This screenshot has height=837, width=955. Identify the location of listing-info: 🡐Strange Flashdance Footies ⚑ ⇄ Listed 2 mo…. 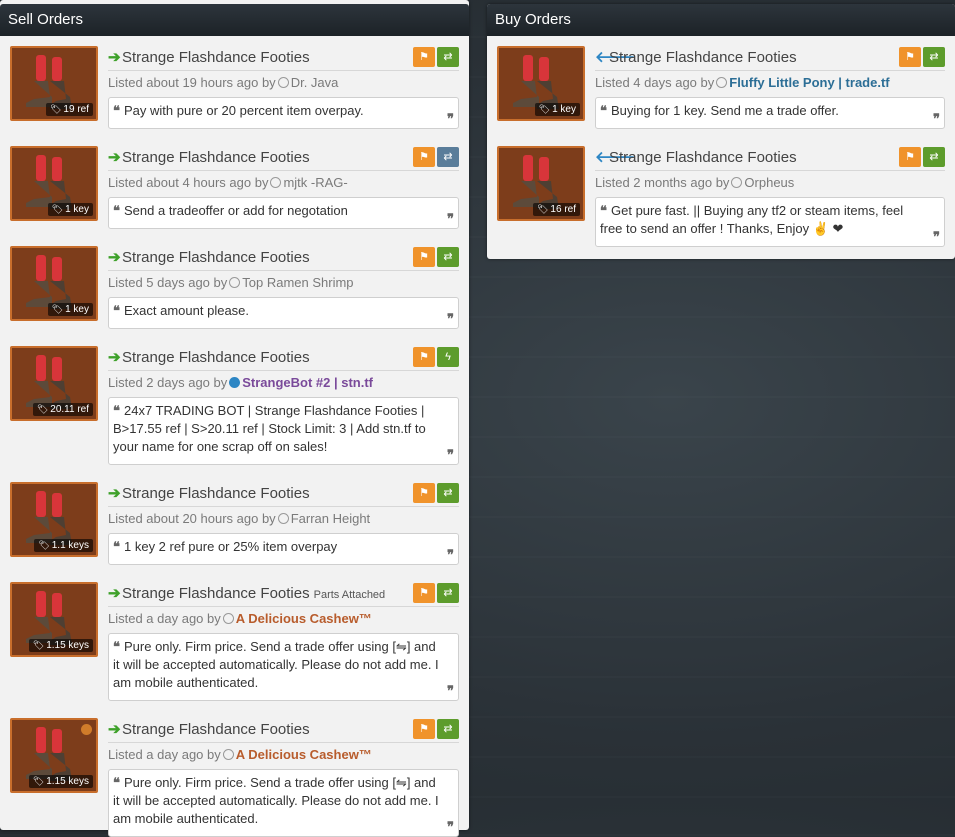
(770, 196).